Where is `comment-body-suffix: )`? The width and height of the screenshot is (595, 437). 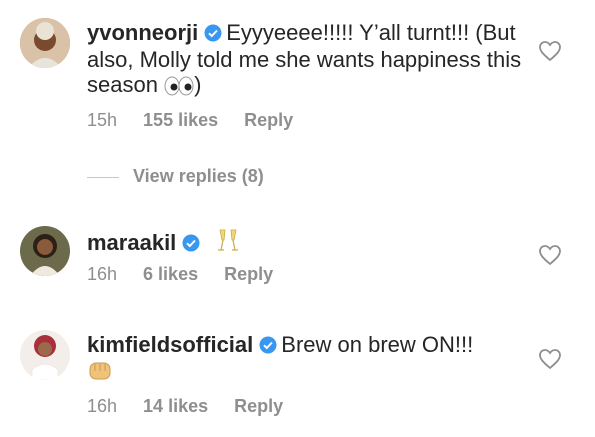
comment-body-suffix: ) is located at coordinates (198, 84).